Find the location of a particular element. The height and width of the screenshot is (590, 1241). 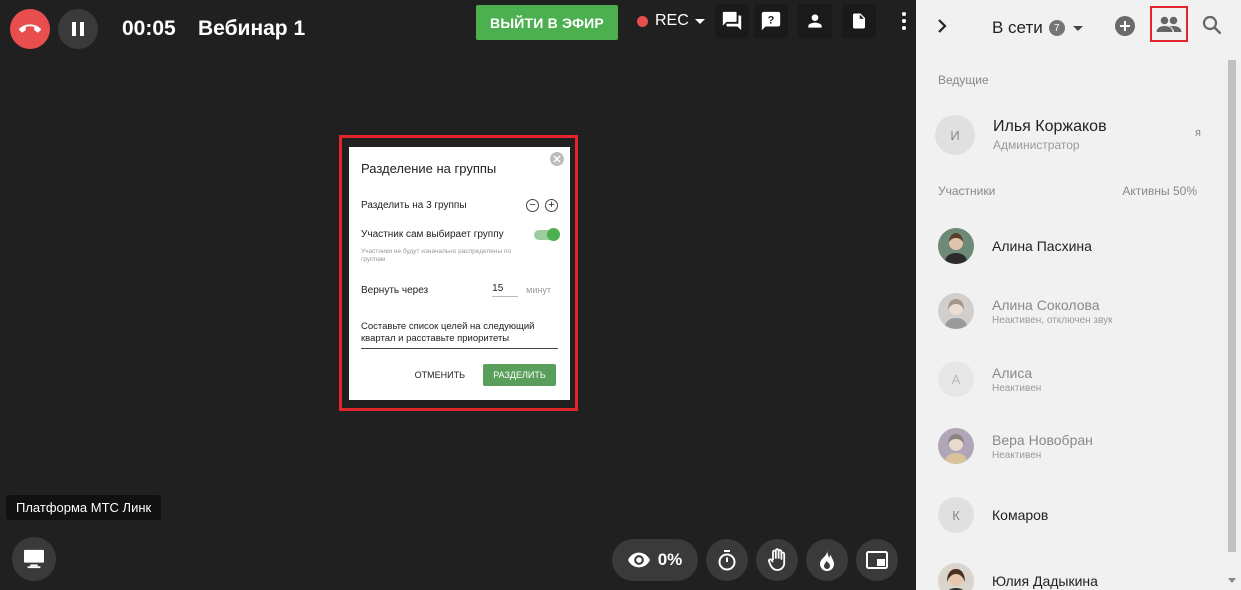

collapse-panel-button is located at coordinates (942, 28).